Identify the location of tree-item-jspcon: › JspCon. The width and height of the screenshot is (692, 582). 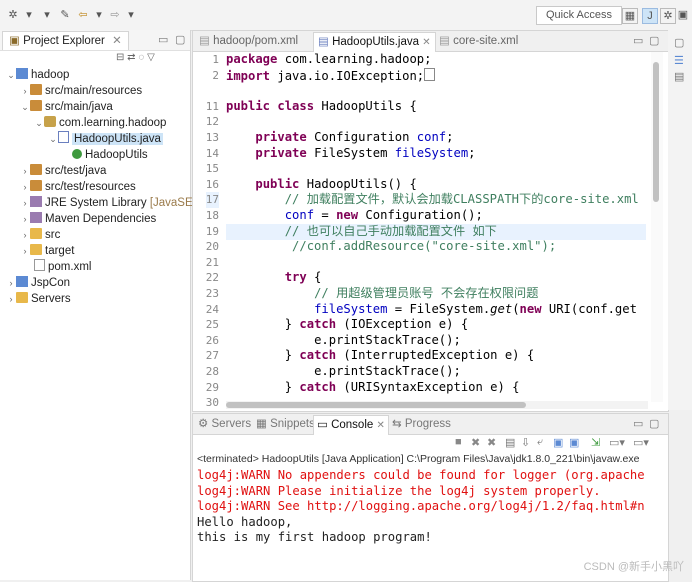
(38, 283).